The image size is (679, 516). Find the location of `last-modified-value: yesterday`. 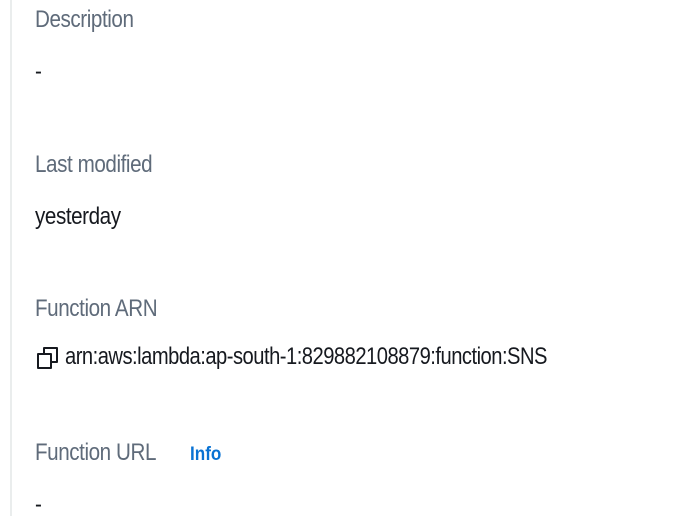

last-modified-value: yesterday is located at coordinates (85, 217).